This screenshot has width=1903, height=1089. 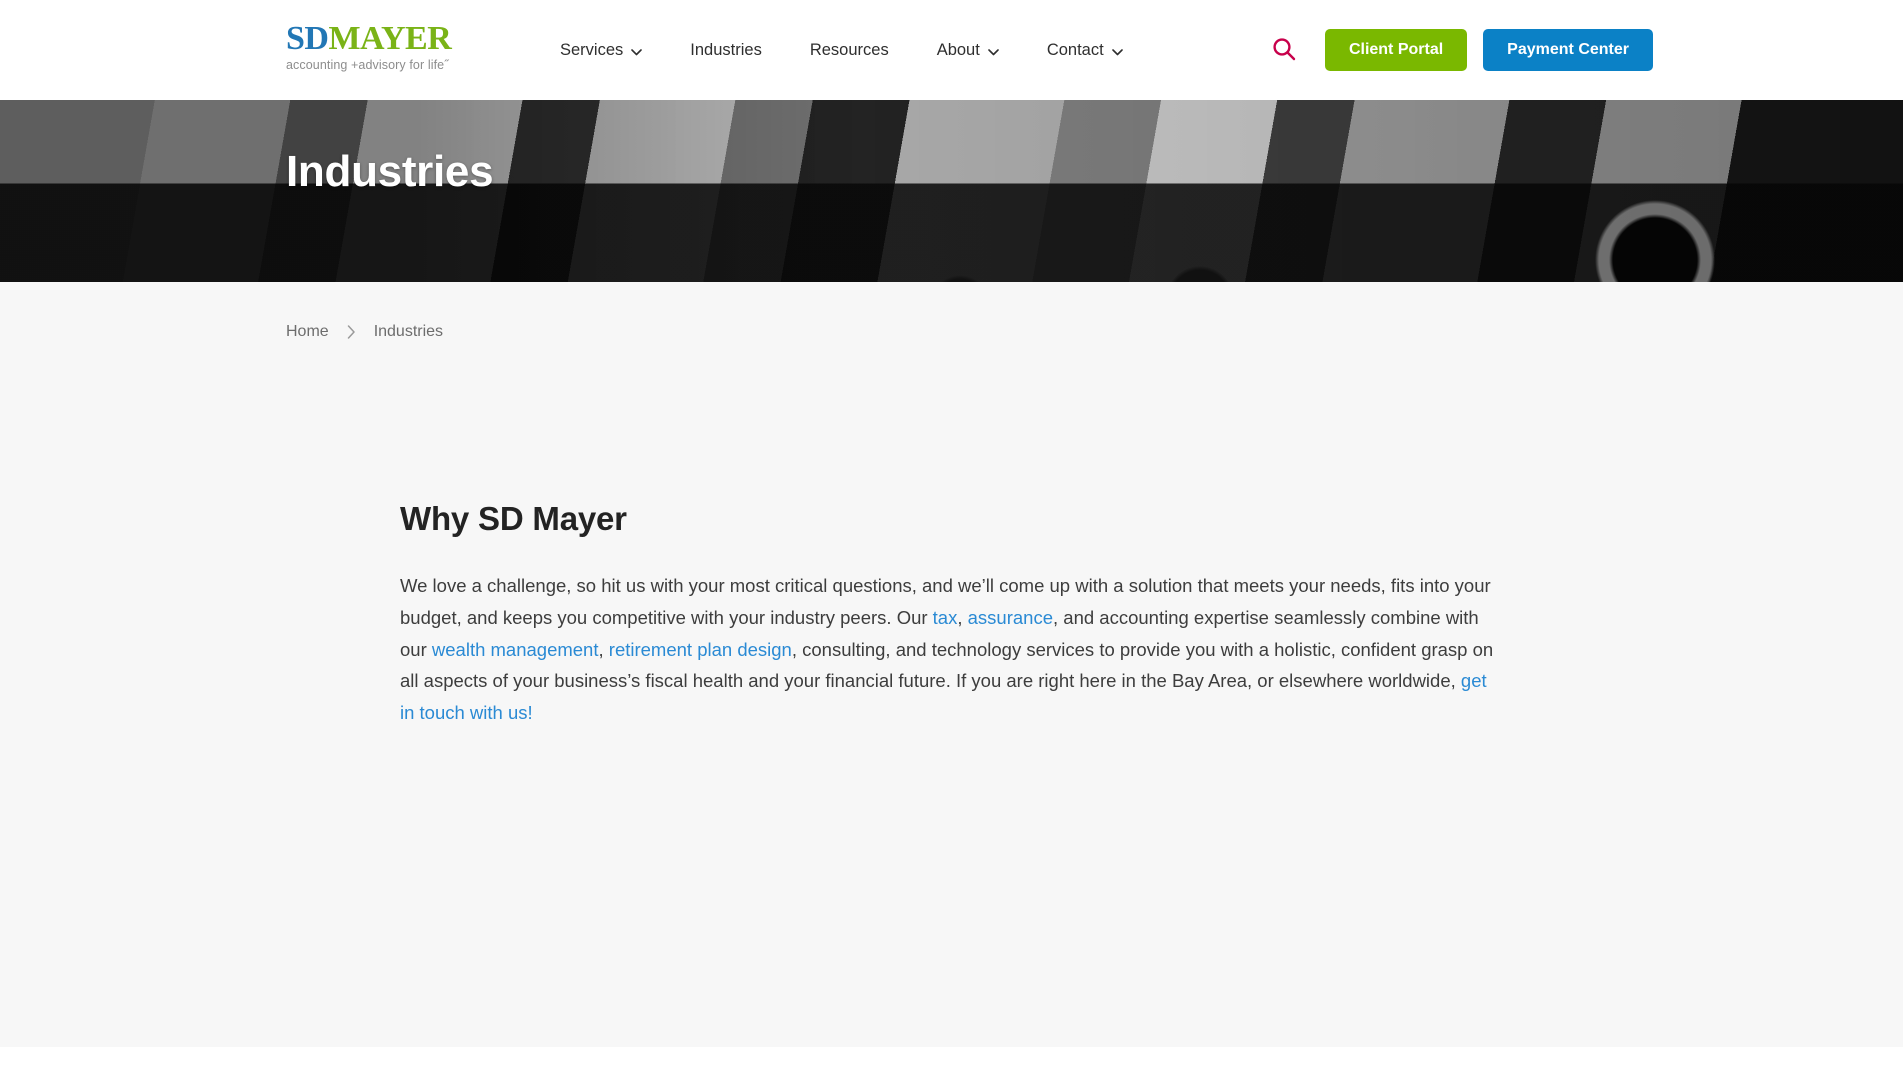 I want to click on nav-item-about: About, so click(x=968, y=50).